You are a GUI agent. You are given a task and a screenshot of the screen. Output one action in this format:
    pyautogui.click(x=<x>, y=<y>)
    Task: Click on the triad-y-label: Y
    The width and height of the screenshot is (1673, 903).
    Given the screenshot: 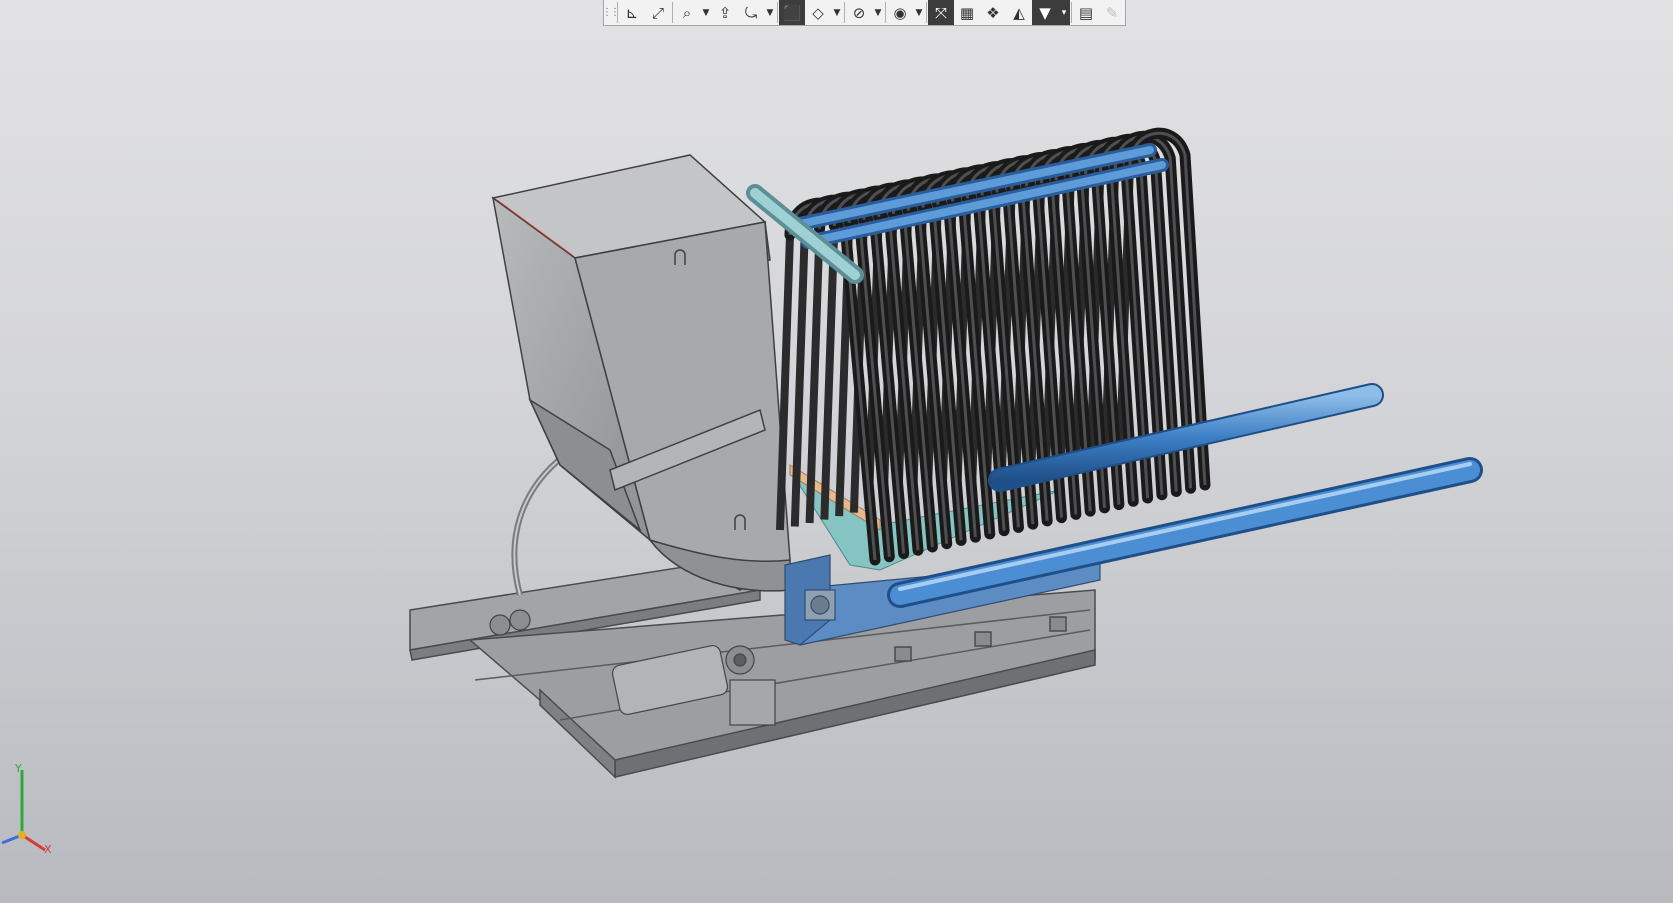 What is the action you would take?
    pyautogui.click(x=18, y=768)
    